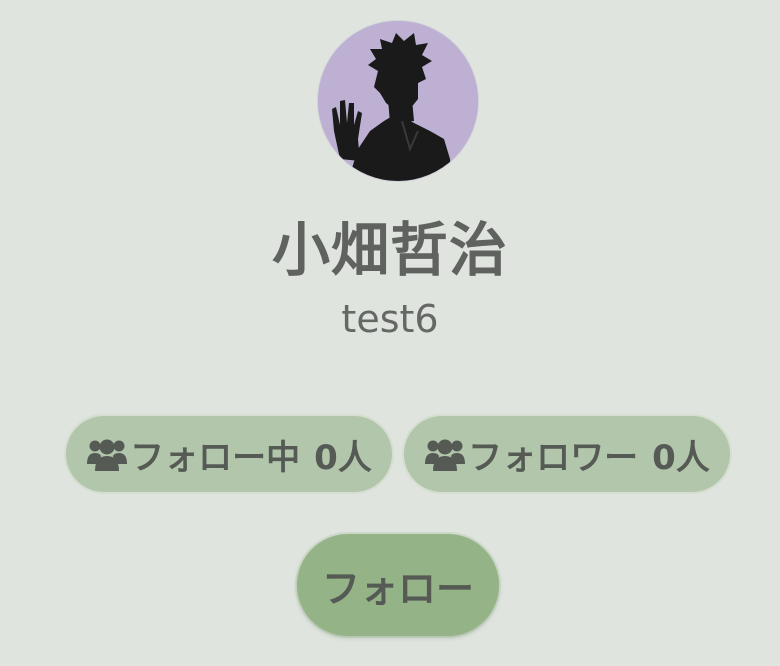 The image size is (780, 666). I want to click on avatar, so click(398, 101).